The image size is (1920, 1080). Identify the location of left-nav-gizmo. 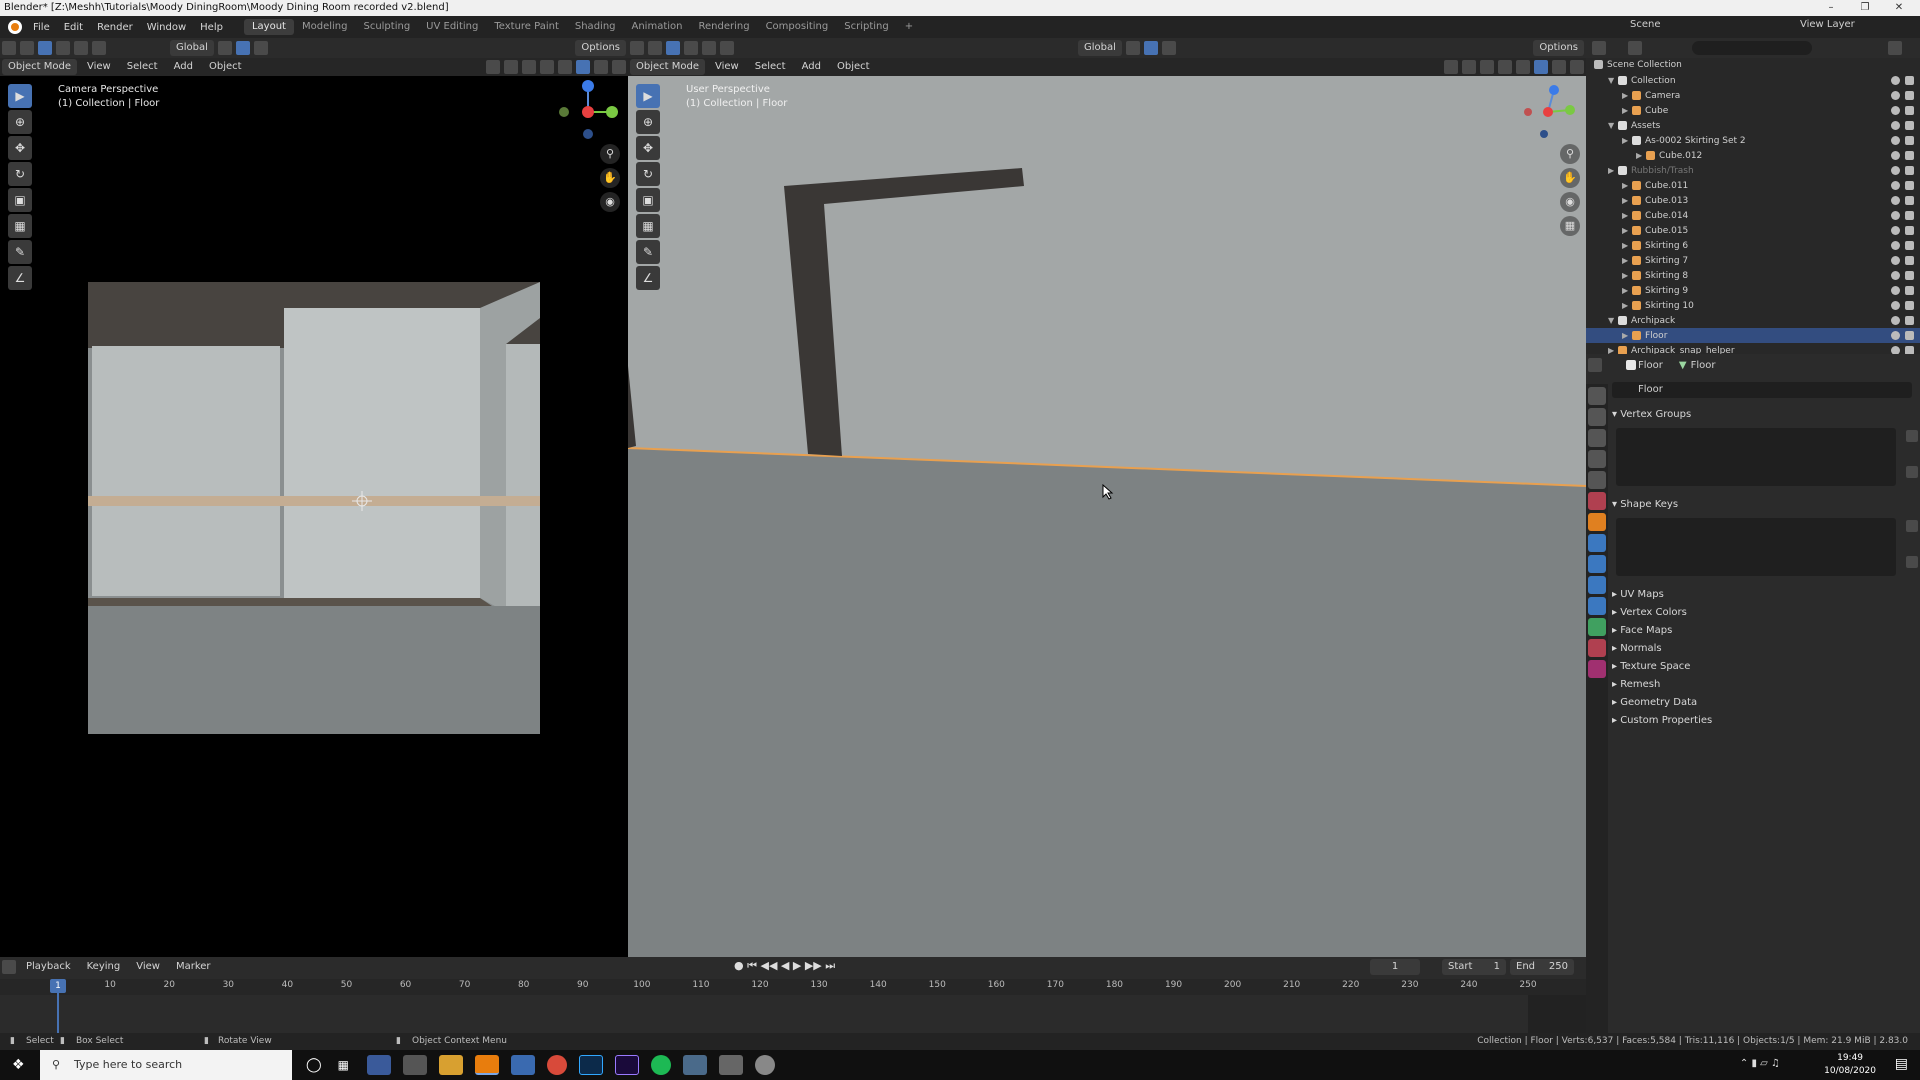
(588, 112).